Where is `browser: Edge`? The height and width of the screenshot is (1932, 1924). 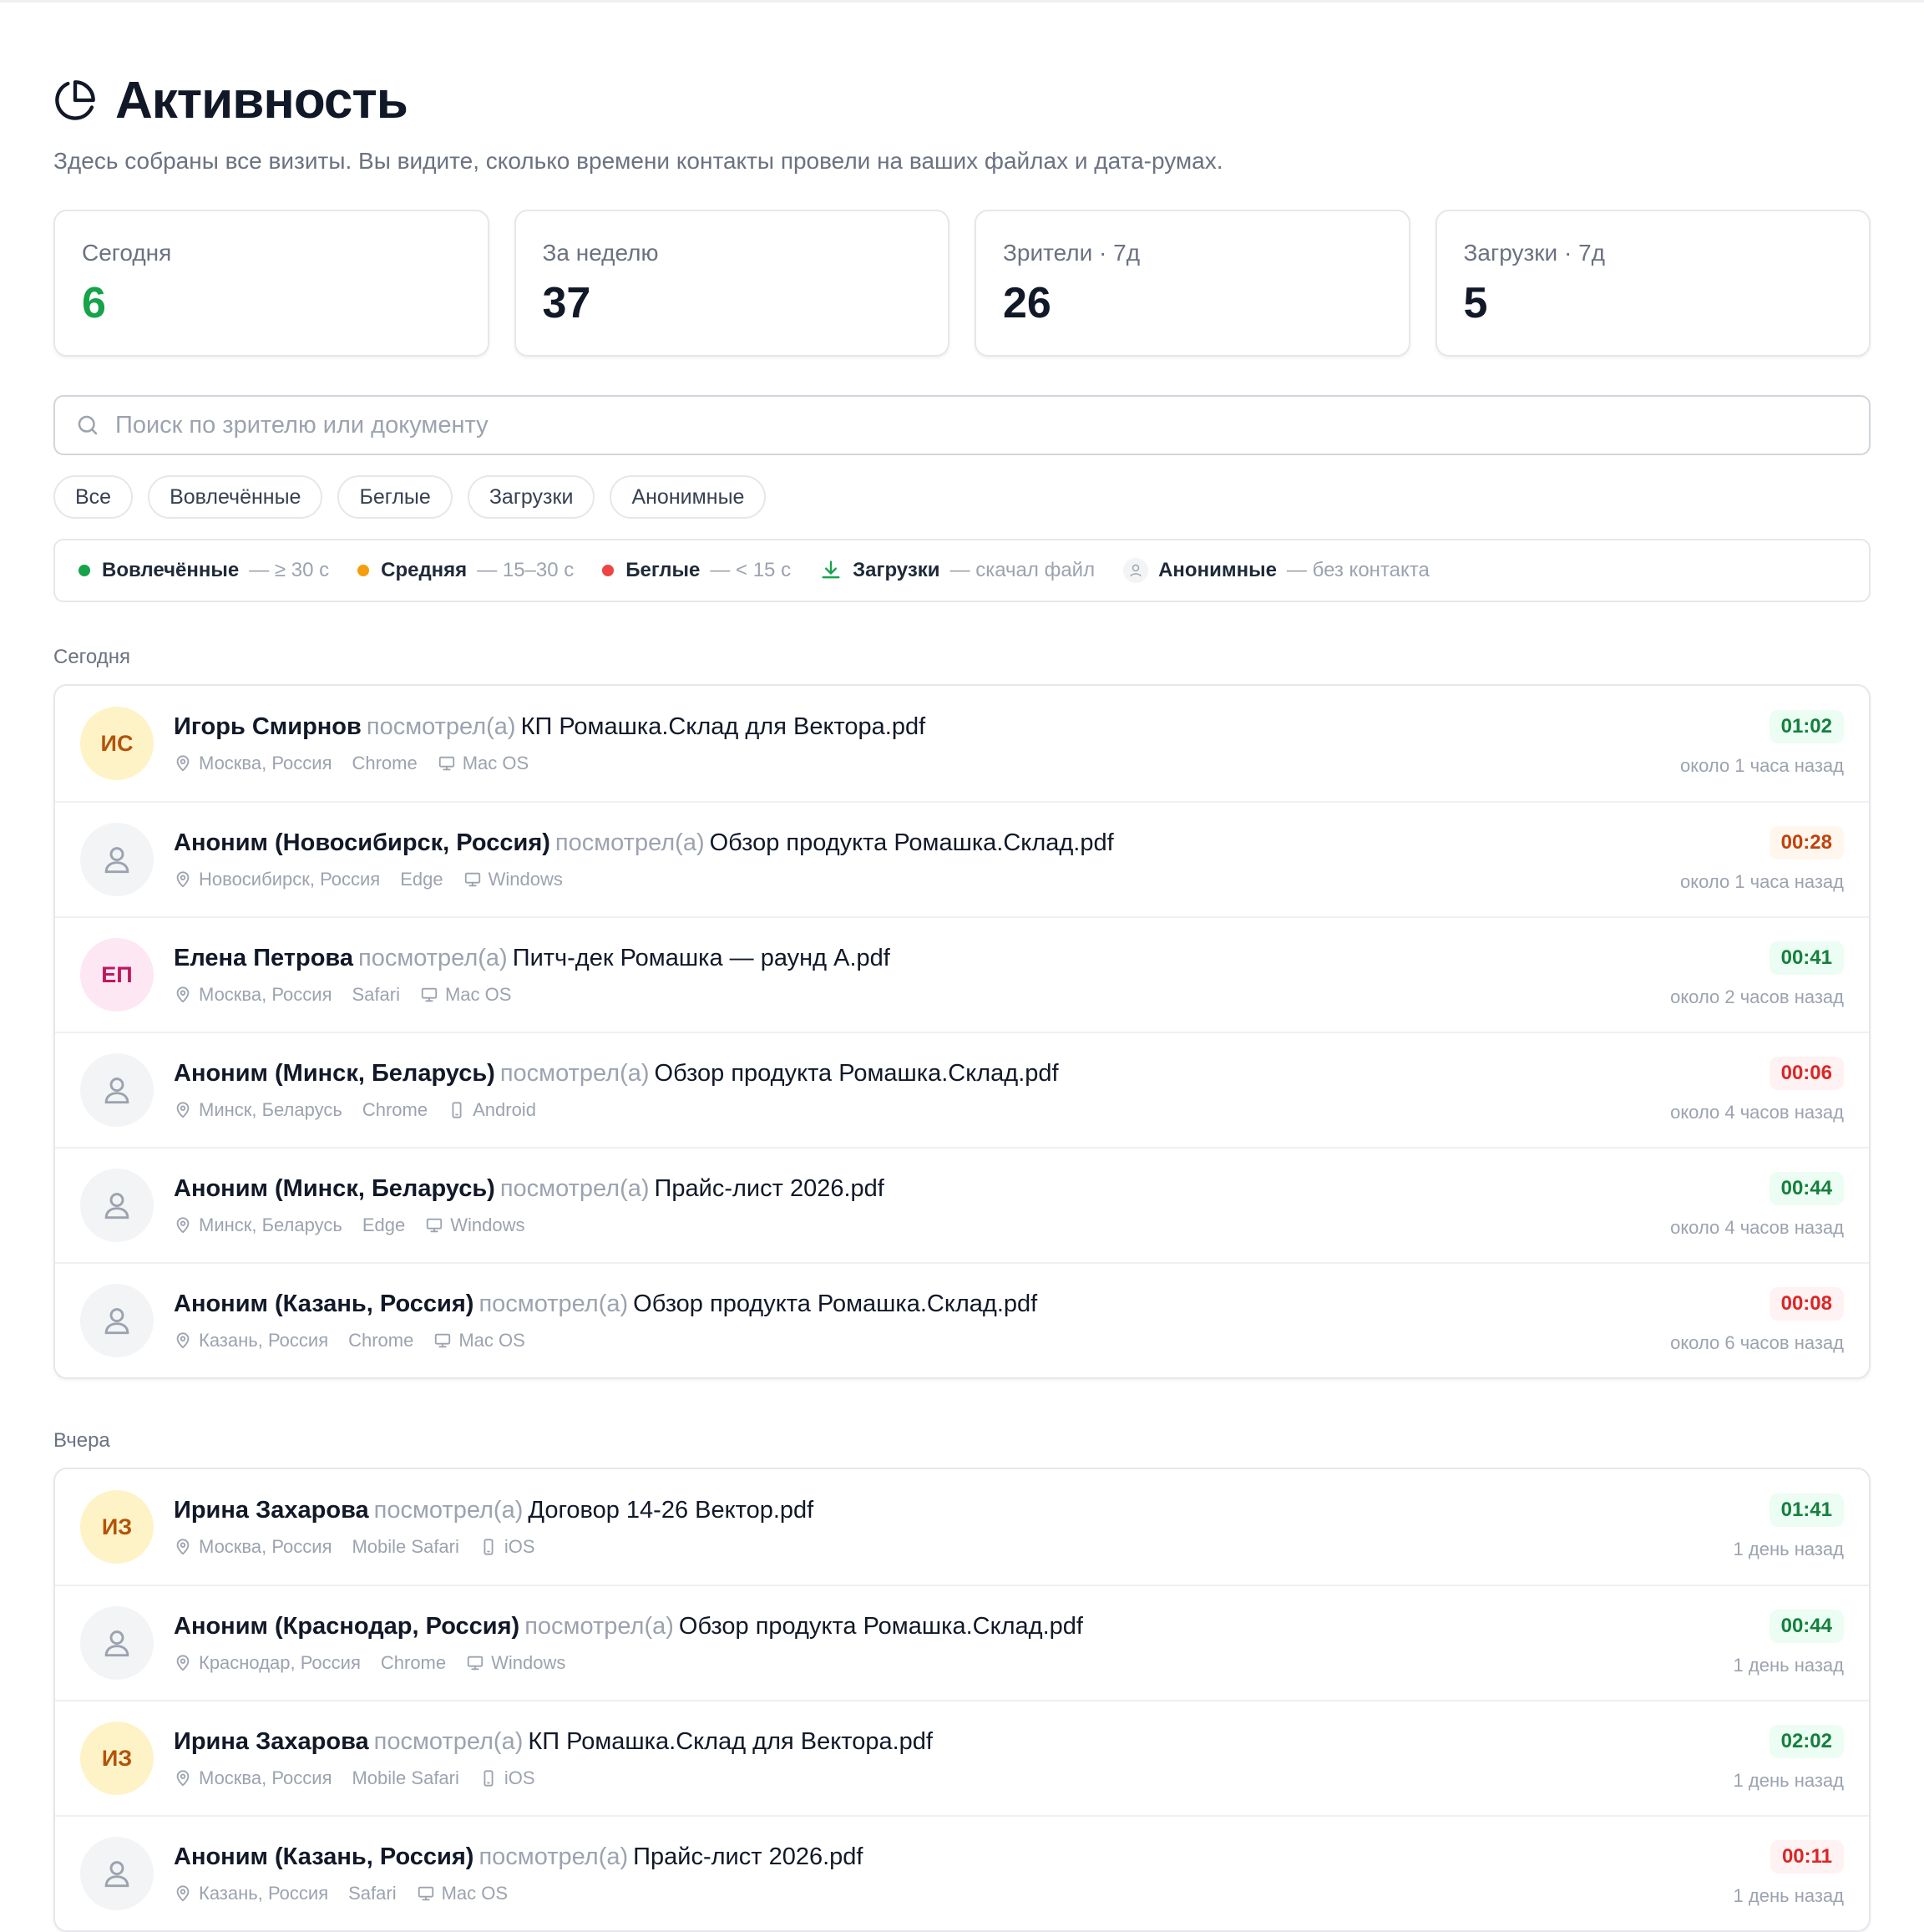 browser: Edge is located at coordinates (384, 1224).